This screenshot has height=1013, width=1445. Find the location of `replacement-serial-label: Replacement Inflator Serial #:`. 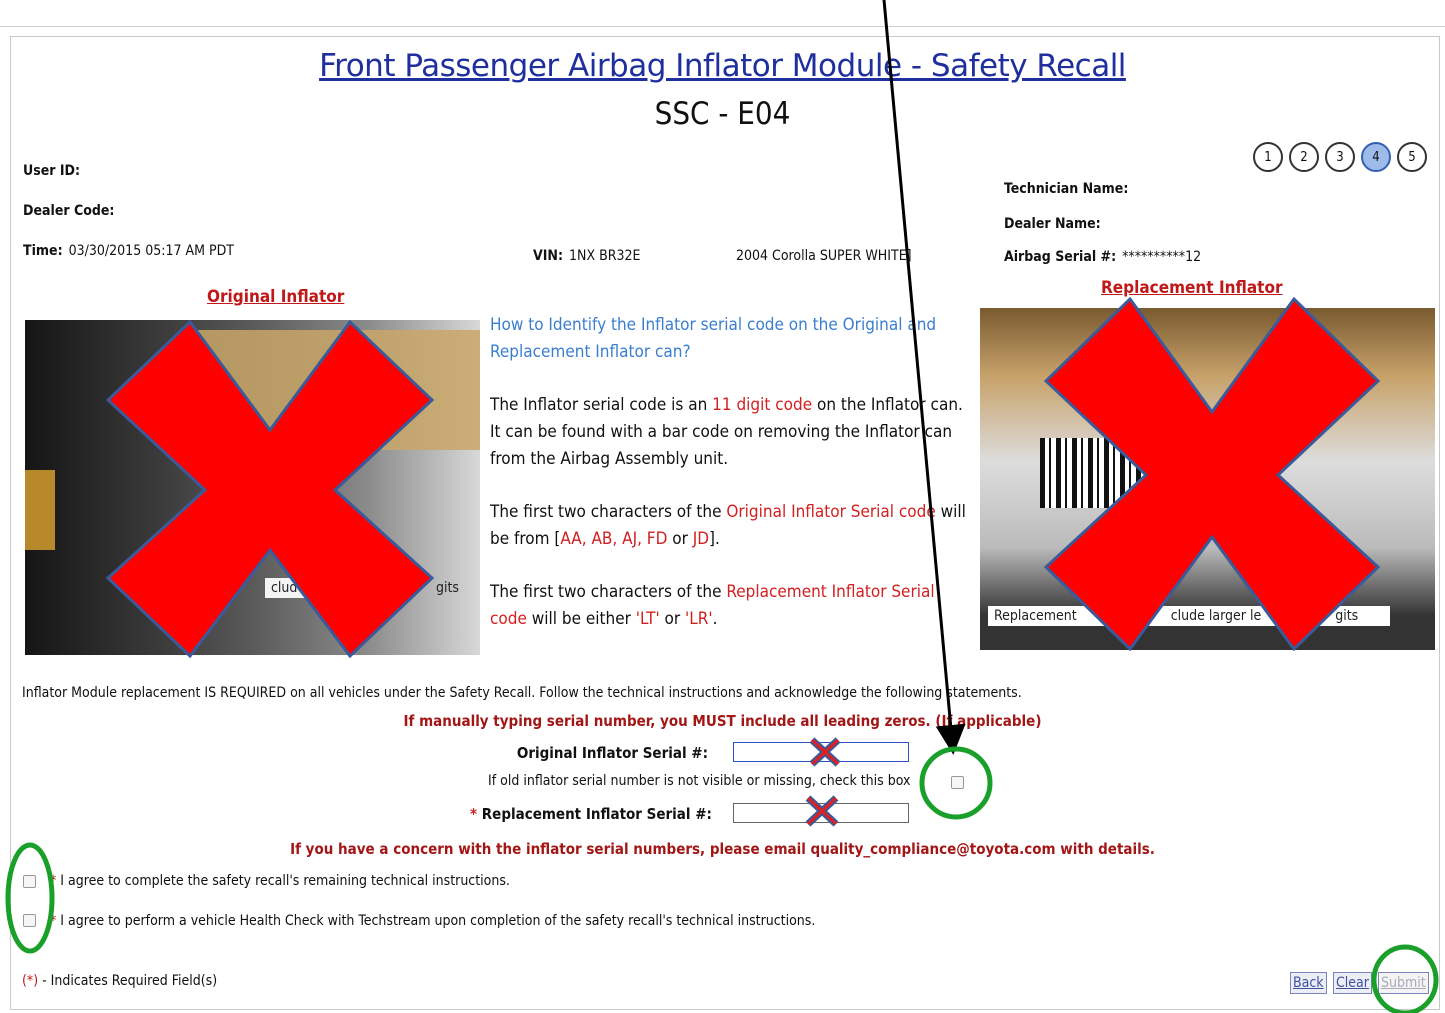

replacement-serial-label: Replacement Inflator Serial #: is located at coordinates (596, 814).